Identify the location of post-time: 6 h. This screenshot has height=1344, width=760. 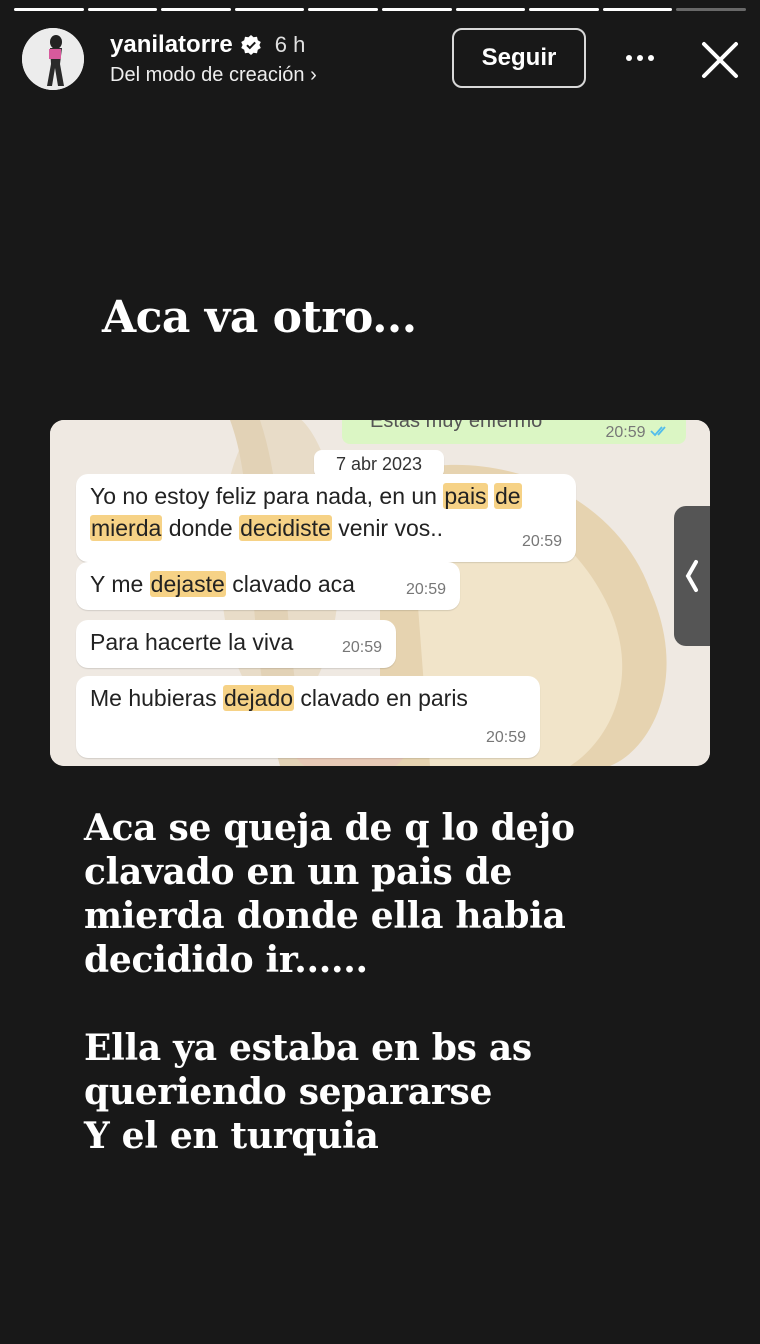
(290, 44).